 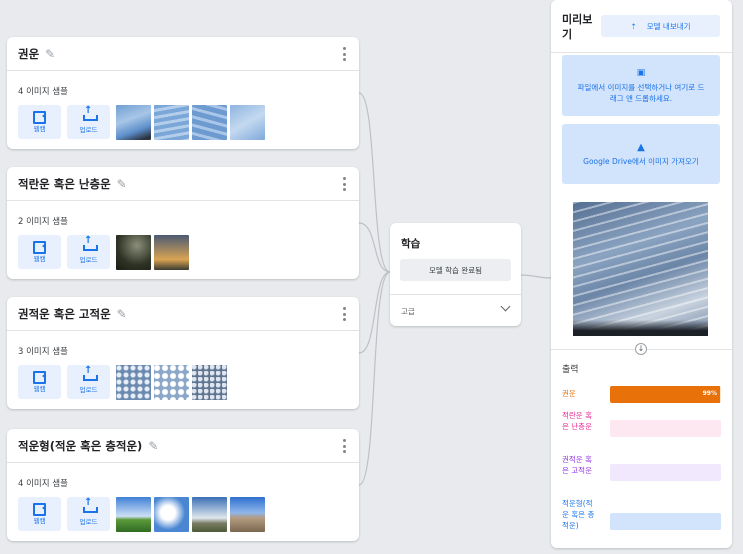 What do you see at coordinates (577, 421) in the screenshot?
I see `output-label: 적란운 혹은 난층운` at bounding box center [577, 421].